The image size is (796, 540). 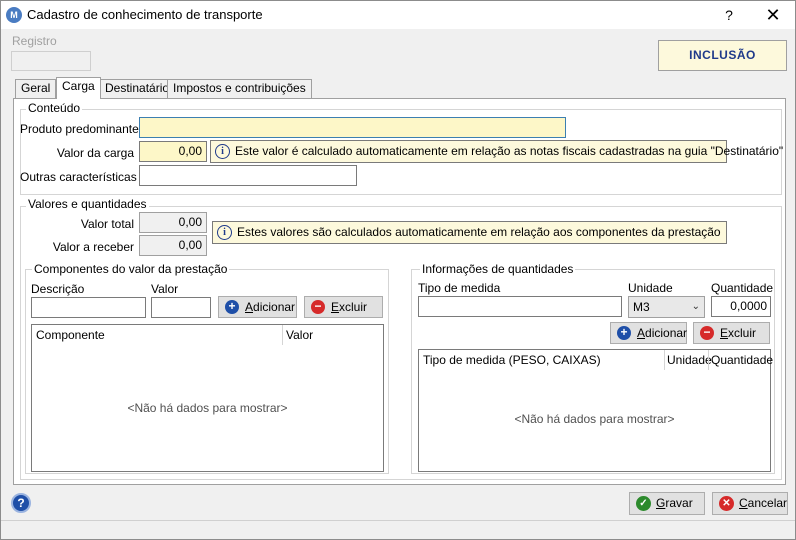 I want to click on outras-input, so click(x=248, y=175).